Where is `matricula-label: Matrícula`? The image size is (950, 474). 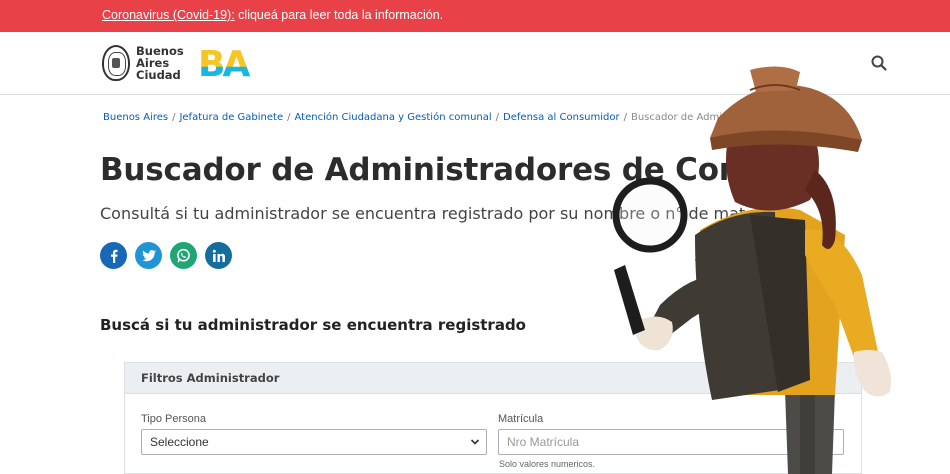
matricula-label: Matrícula is located at coordinates (521, 419).